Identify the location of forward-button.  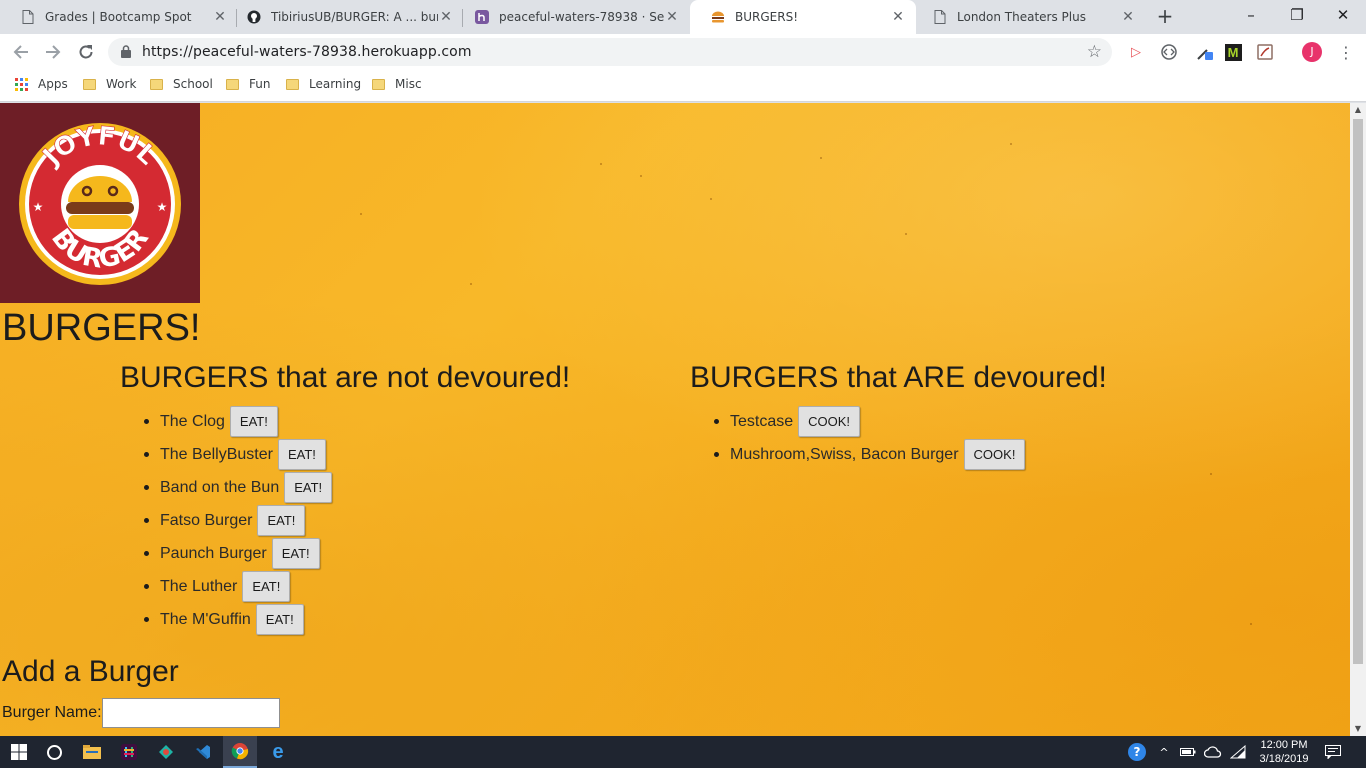
(53, 52).